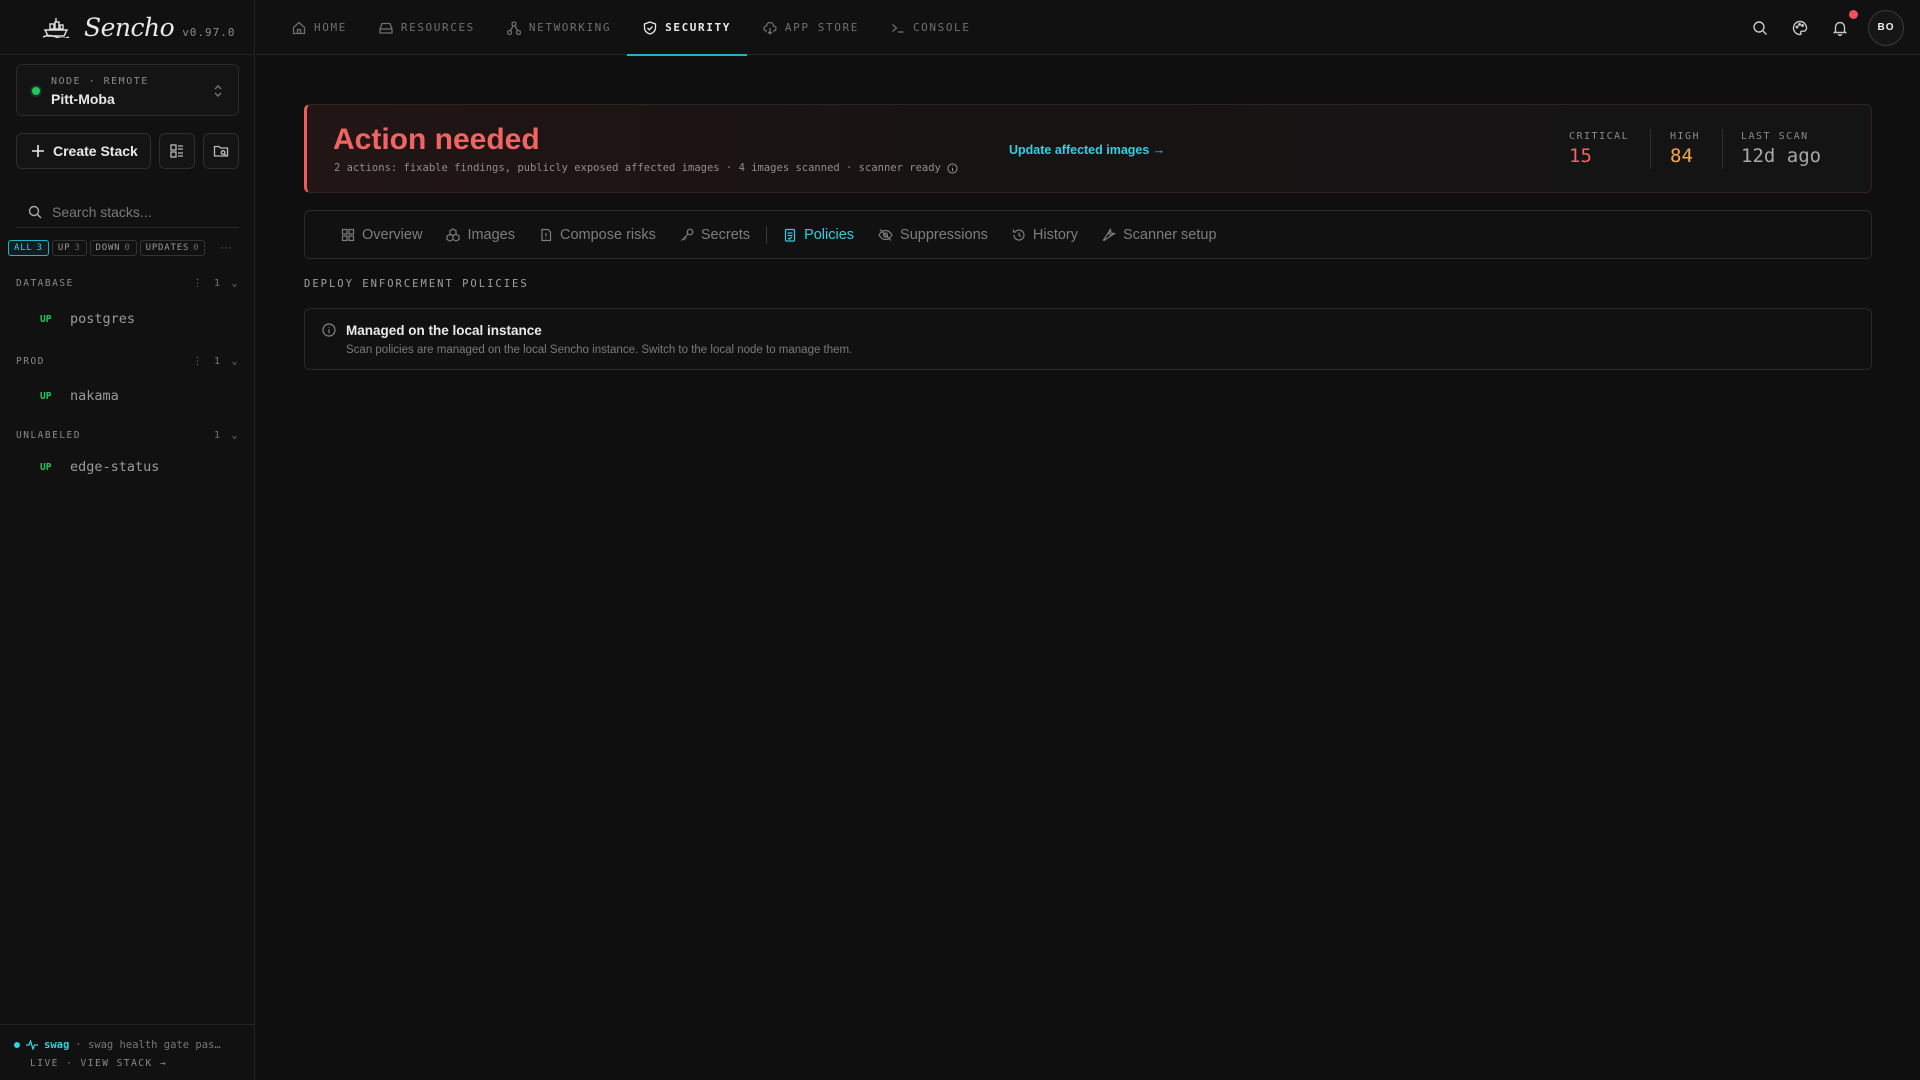 This screenshot has width=1920, height=1080. What do you see at coordinates (1853, 14) in the screenshot?
I see `notification-badge` at bounding box center [1853, 14].